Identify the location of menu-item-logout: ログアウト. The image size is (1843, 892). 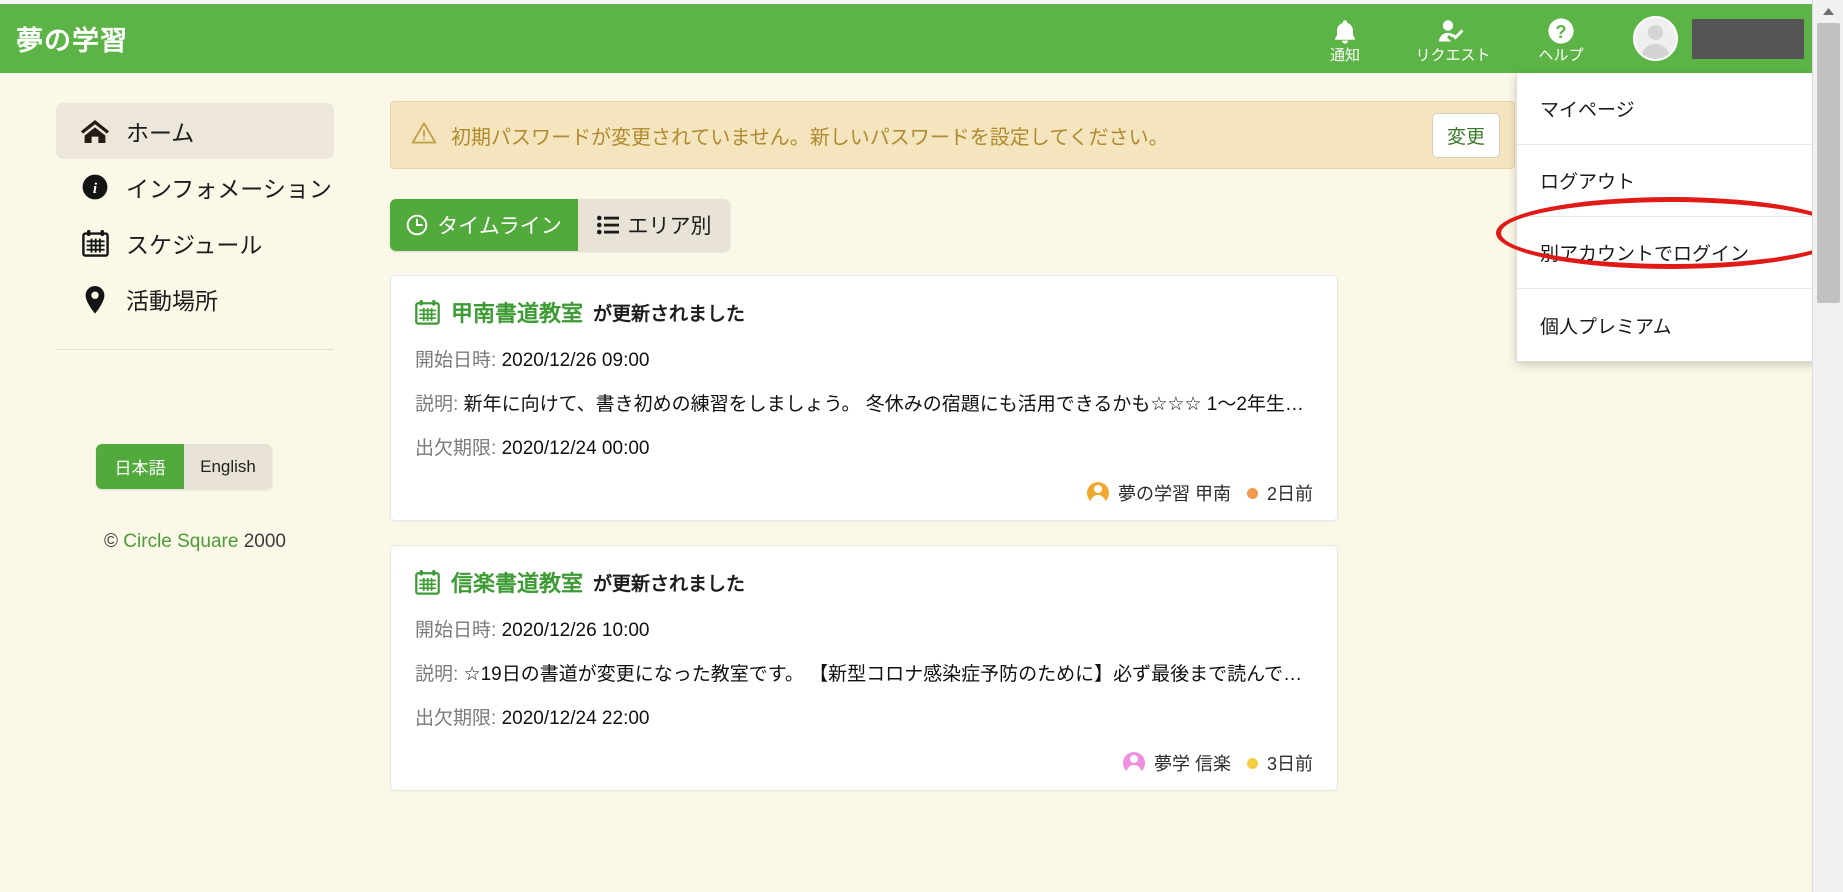
(1668, 181).